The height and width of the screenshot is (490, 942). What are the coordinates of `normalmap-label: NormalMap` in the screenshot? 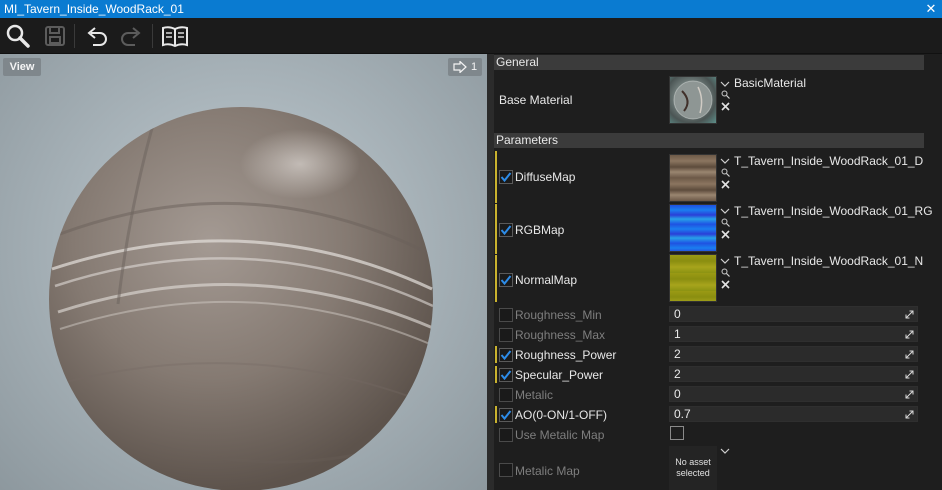 It's located at (546, 280).